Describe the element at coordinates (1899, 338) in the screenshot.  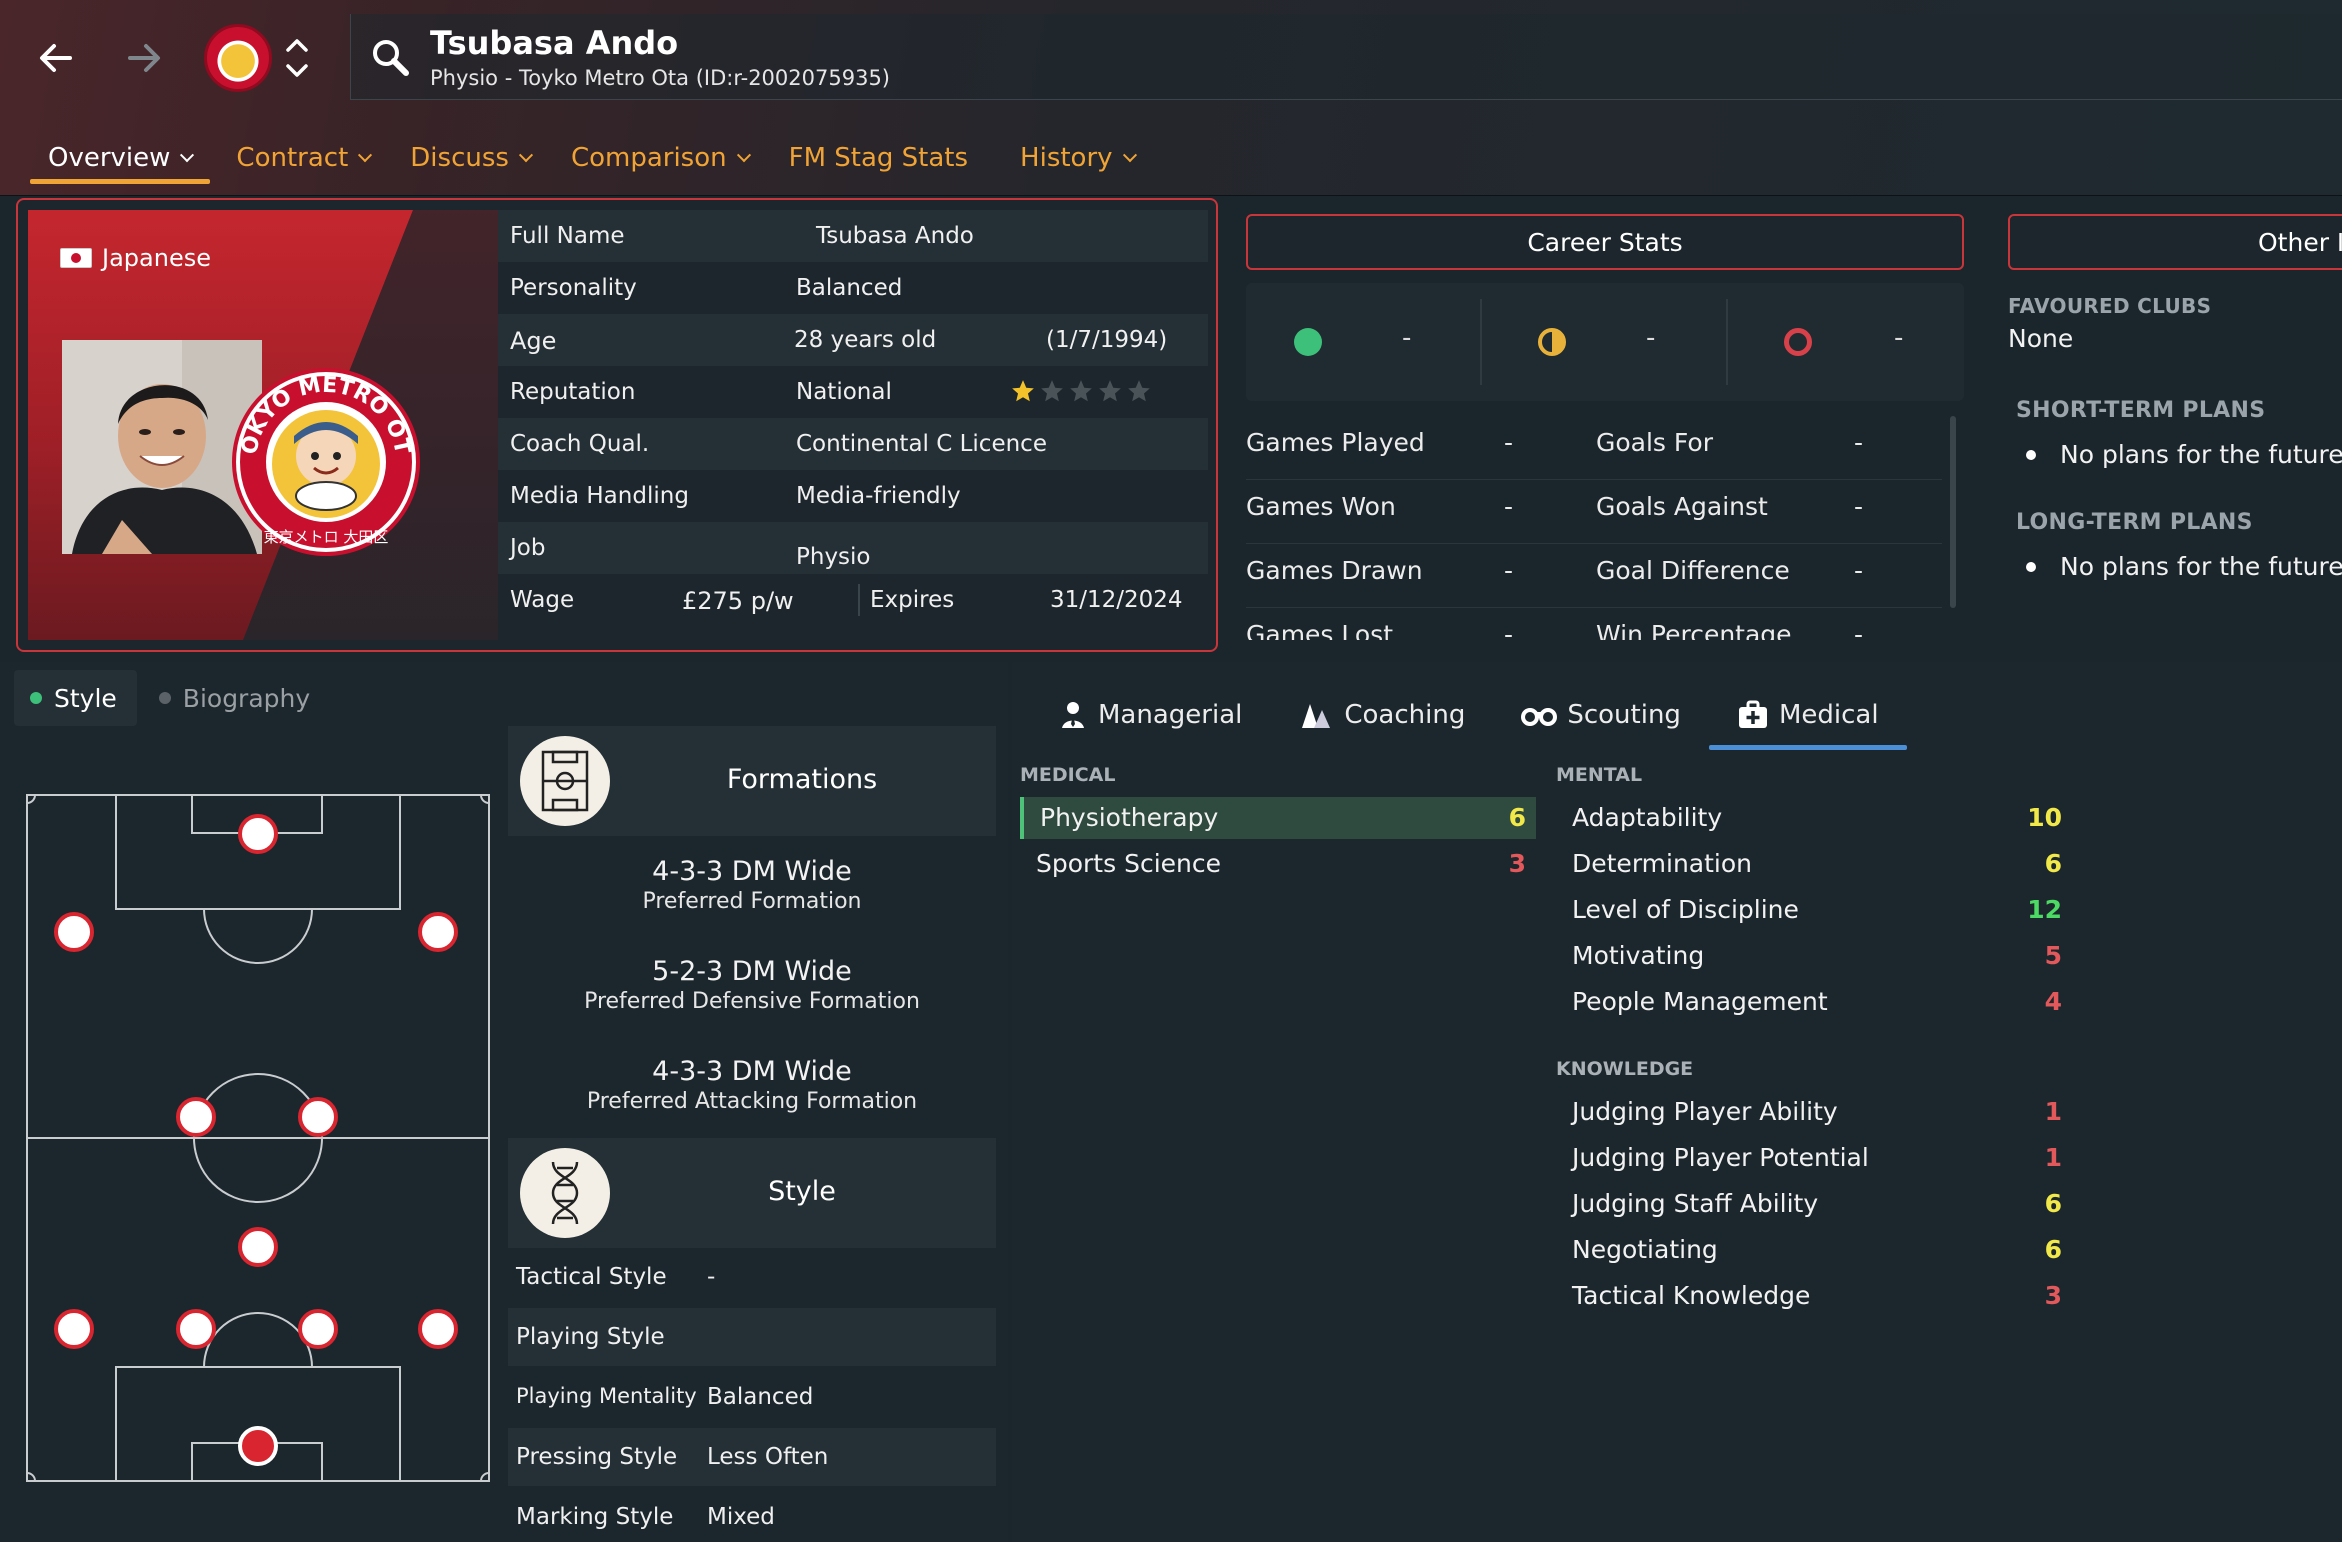
I see `losses-value: -` at that location.